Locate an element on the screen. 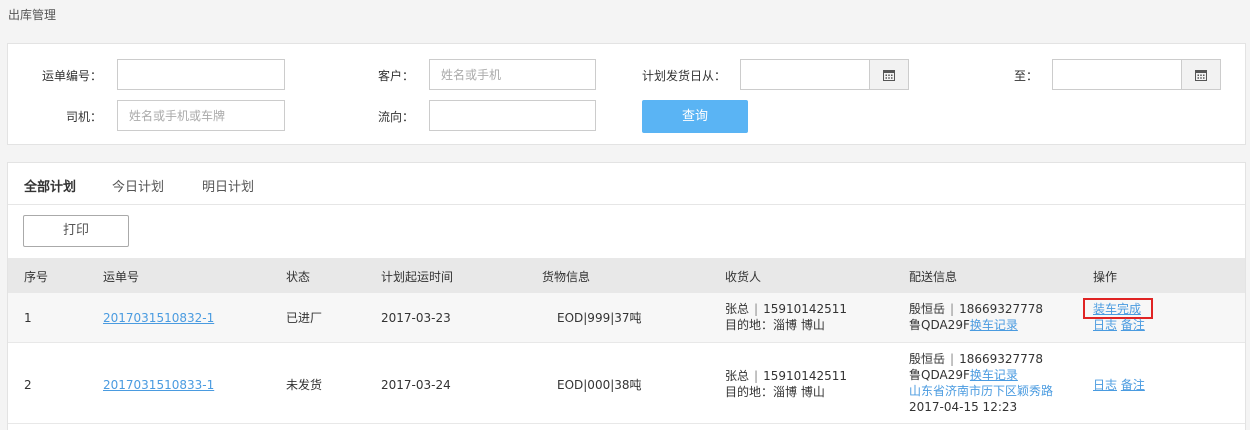 This screenshot has height=430, width=1250. header-plan-time: 计划起运时间 is located at coordinates (417, 277).